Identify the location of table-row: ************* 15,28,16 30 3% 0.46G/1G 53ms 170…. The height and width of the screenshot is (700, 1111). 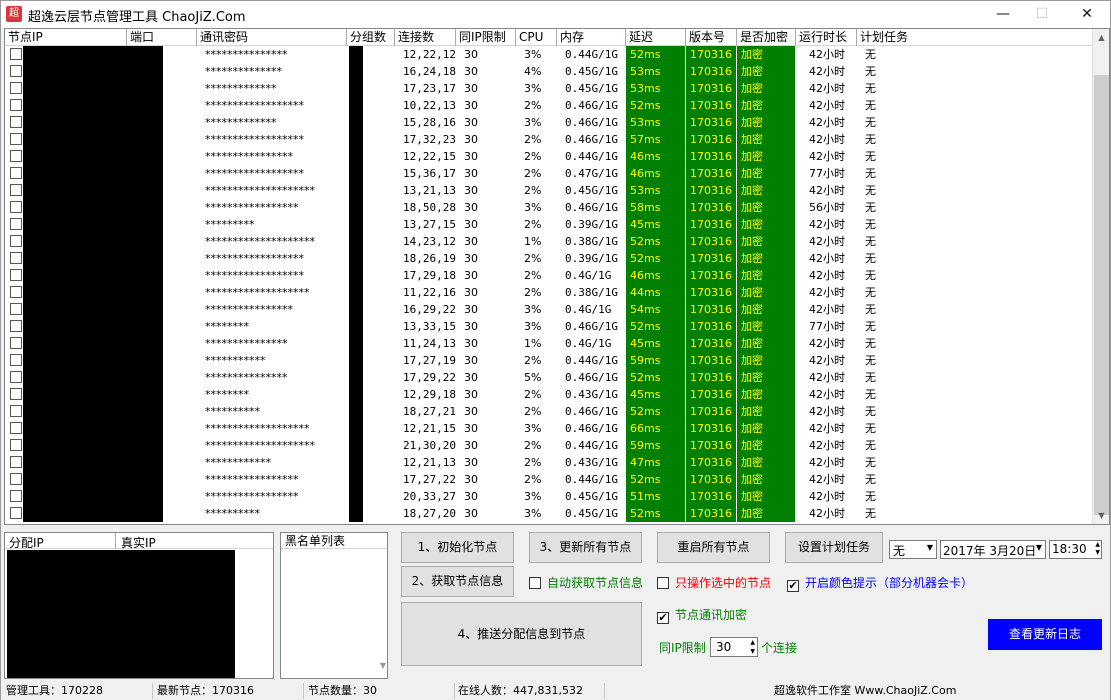
(550, 122).